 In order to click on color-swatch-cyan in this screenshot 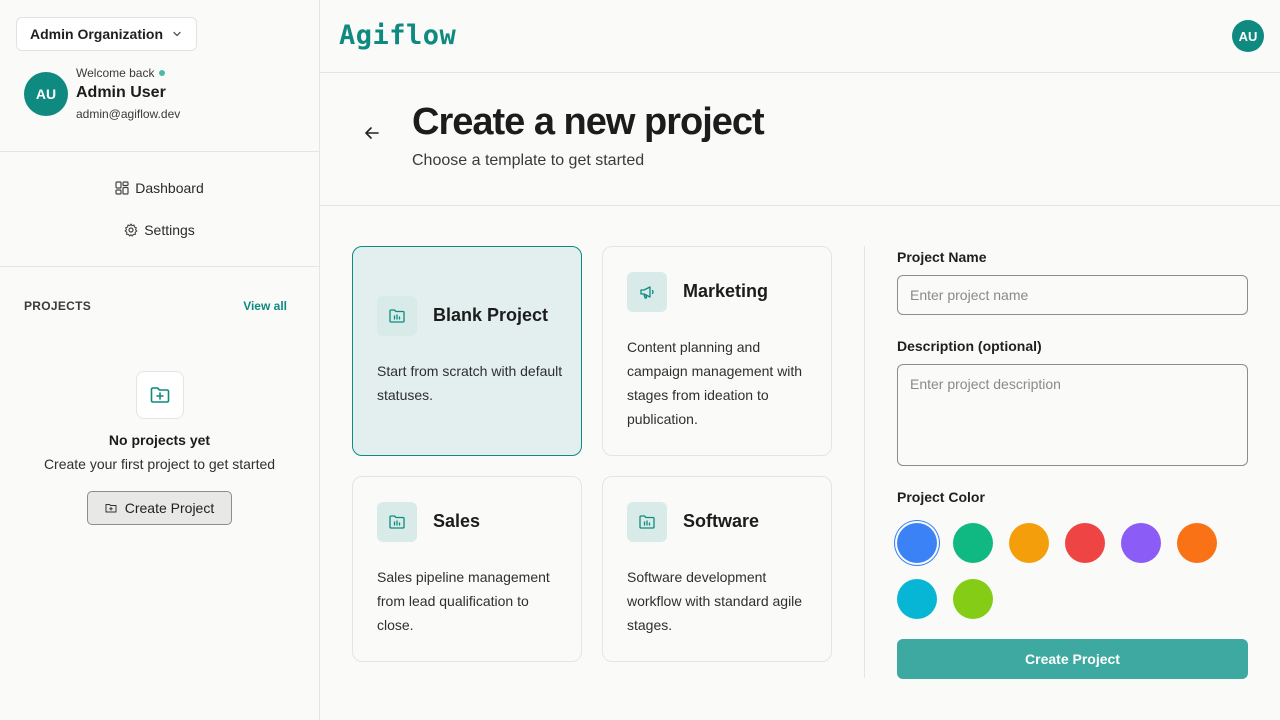, I will do `click(917, 599)`.